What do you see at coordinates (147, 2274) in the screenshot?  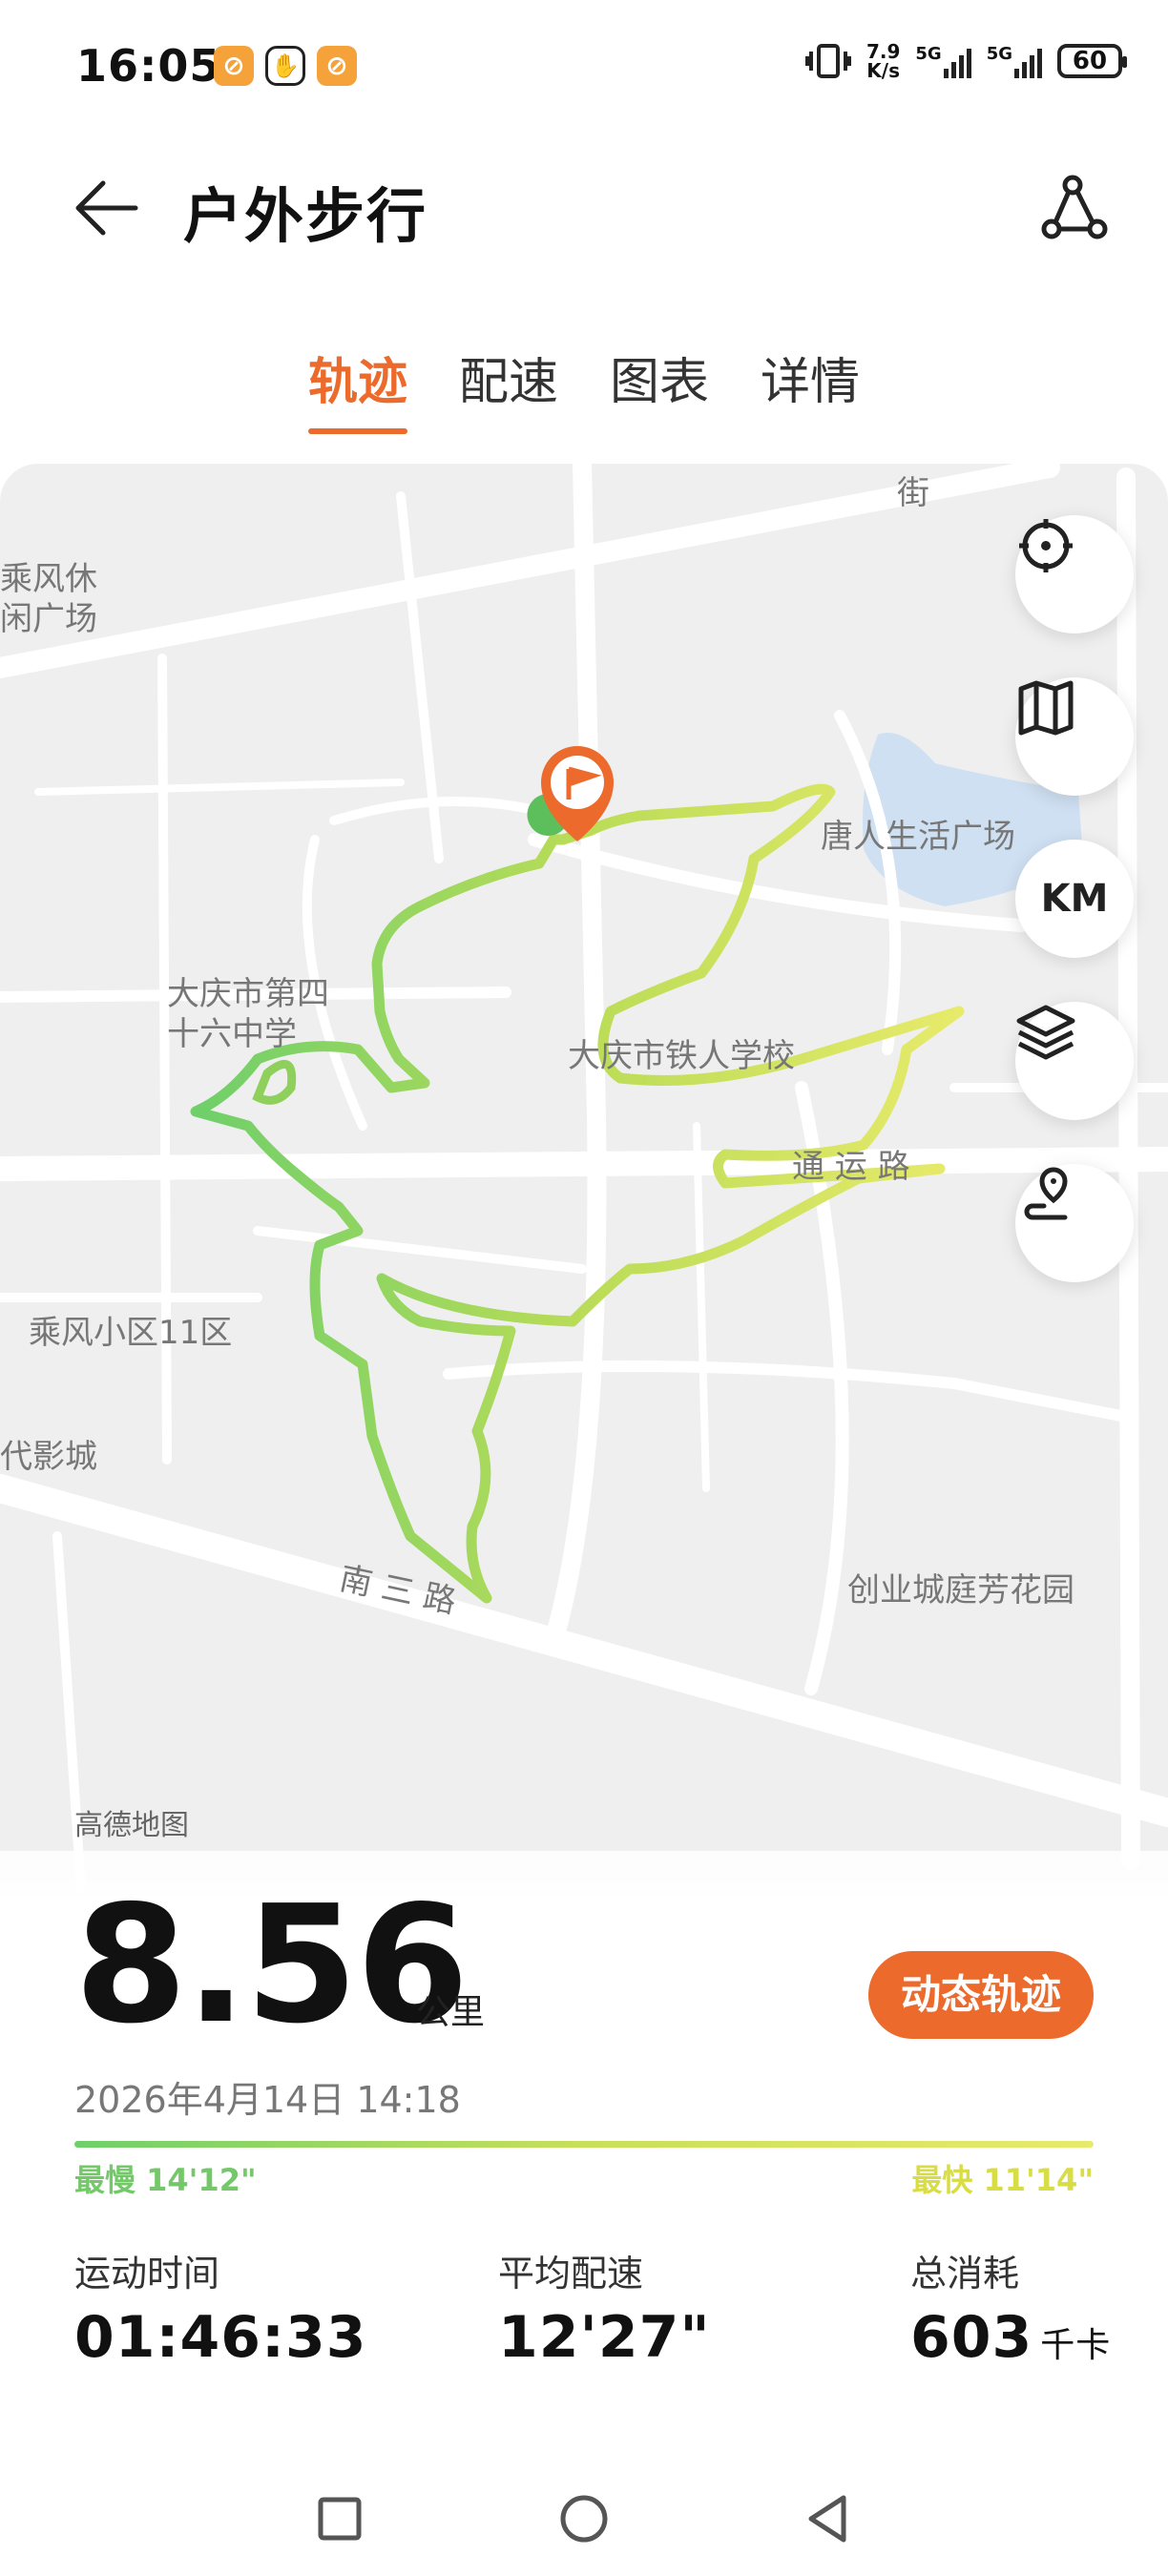 I see `stat-label: 运动时间` at bounding box center [147, 2274].